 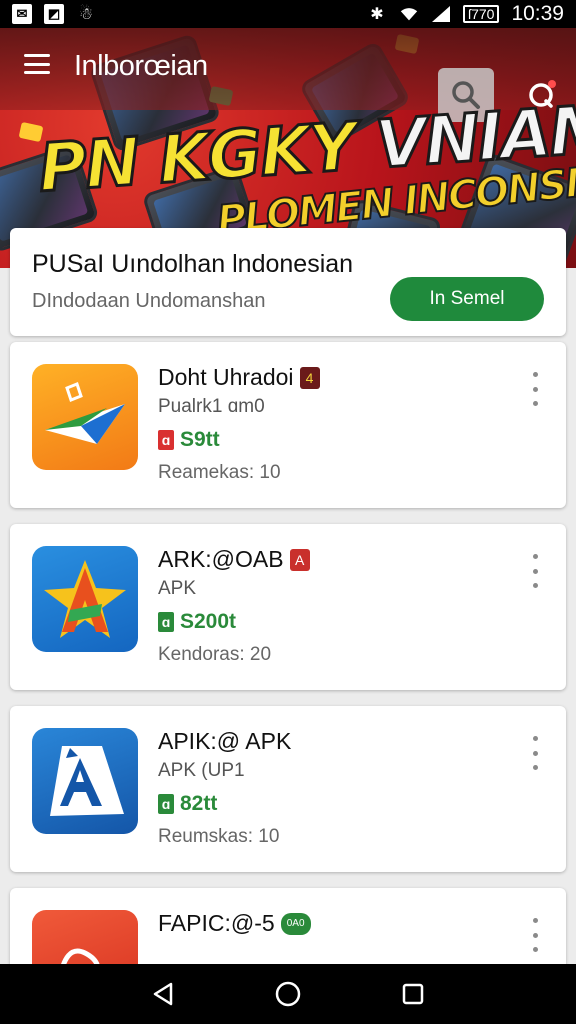 I want to click on app-name: APIK:@ APK, so click(x=224, y=741).